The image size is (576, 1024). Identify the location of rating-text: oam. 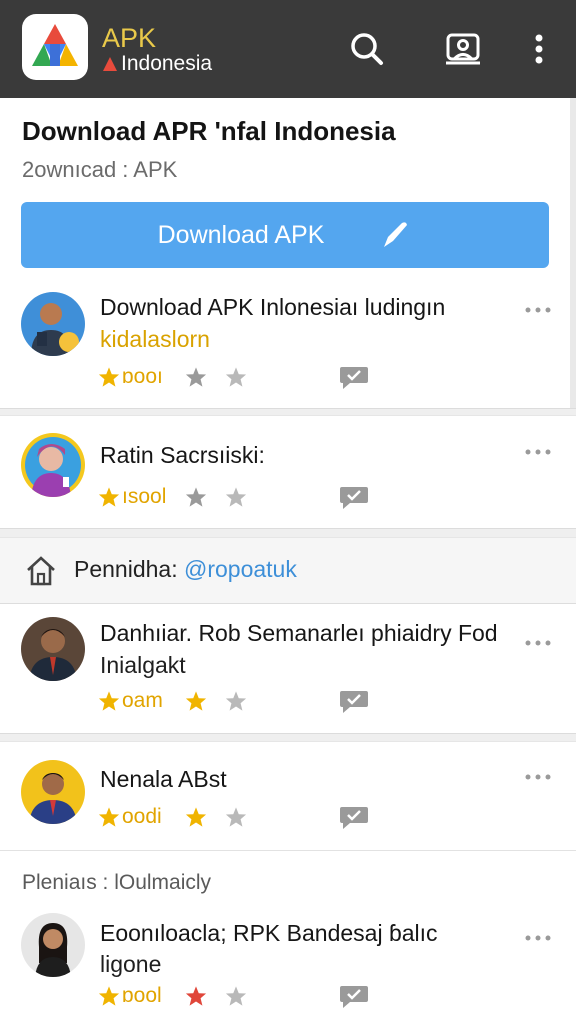
(142, 700).